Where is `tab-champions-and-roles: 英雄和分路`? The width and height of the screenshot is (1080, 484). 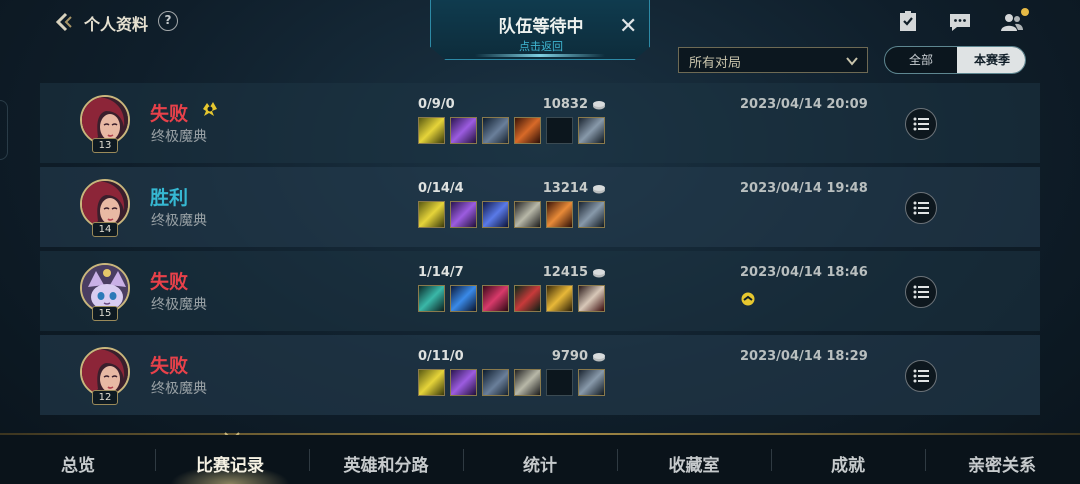
tab-champions-and-roles: 英雄和分路 is located at coordinates (386, 463).